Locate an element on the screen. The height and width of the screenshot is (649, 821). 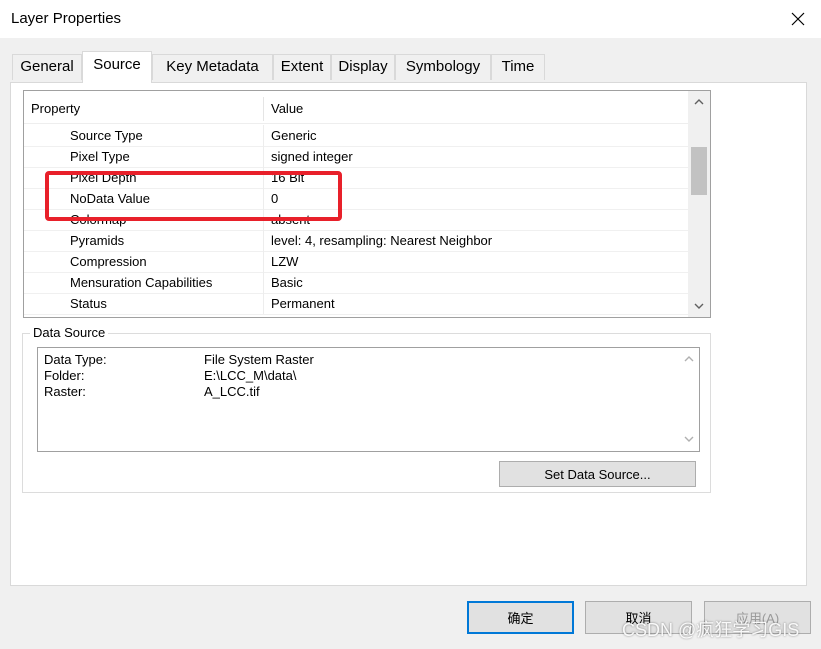
close-button is located at coordinates (798, 19).